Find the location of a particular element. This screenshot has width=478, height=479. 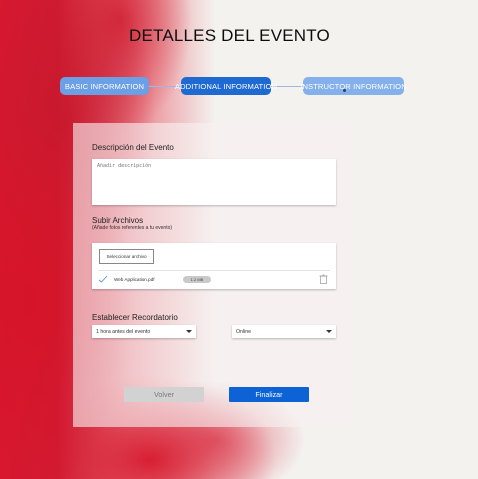

reminder-time-select: 1 hora antes del evento is located at coordinates (144, 331).